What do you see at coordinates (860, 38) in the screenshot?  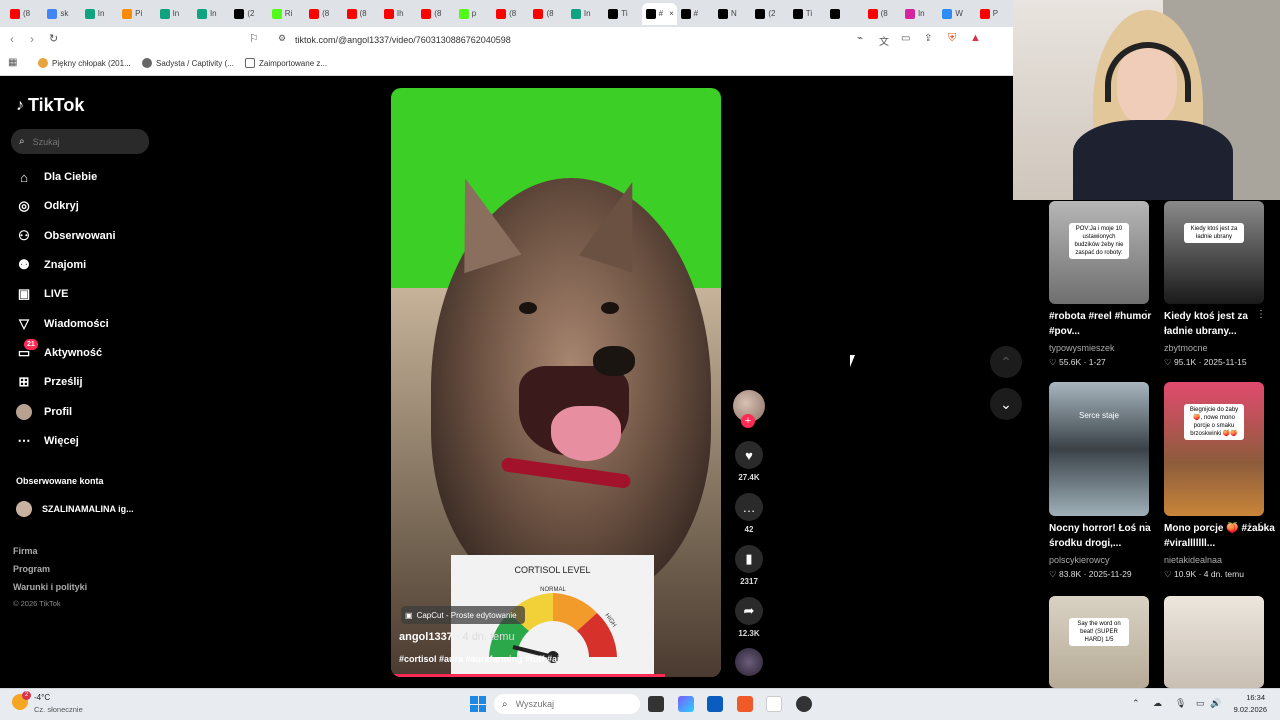 I see `no-video-icon: ⌁` at bounding box center [860, 38].